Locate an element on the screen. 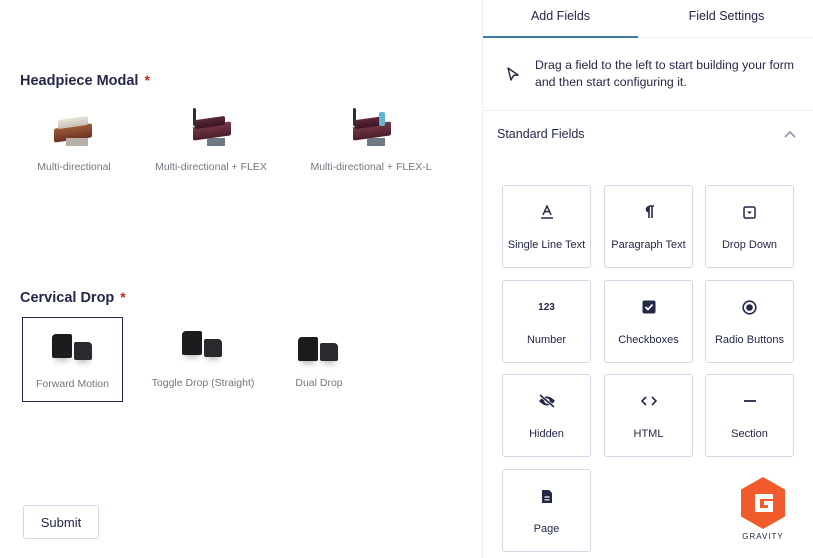 The width and height of the screenshot is (813, 558). field-label: Page is located at coordinates (546, 529).